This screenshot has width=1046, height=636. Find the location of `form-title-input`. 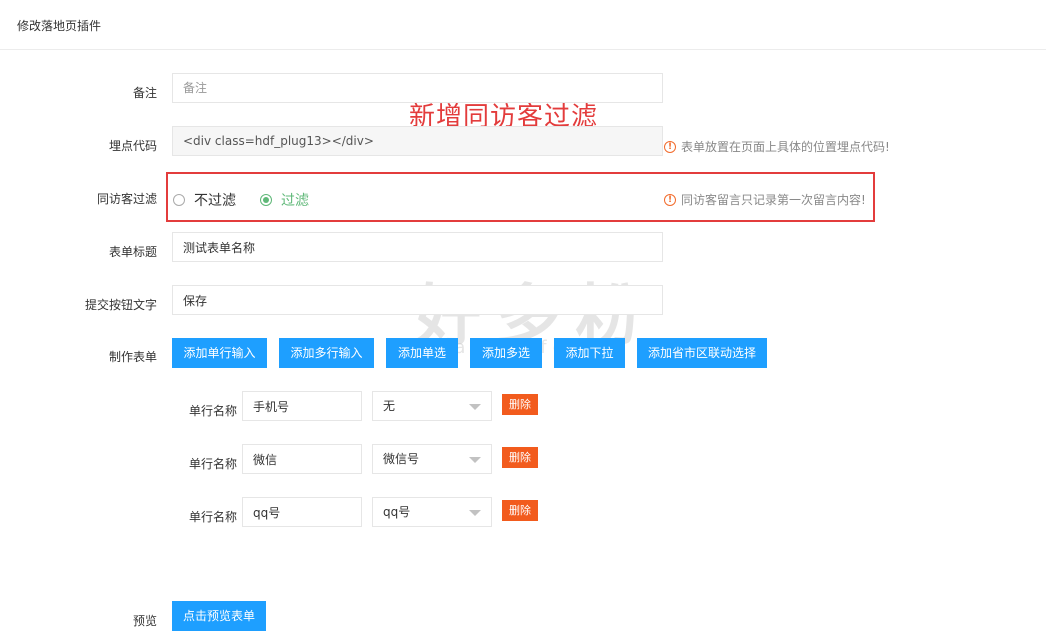

form-title-input is located at coordinates (417, 247).